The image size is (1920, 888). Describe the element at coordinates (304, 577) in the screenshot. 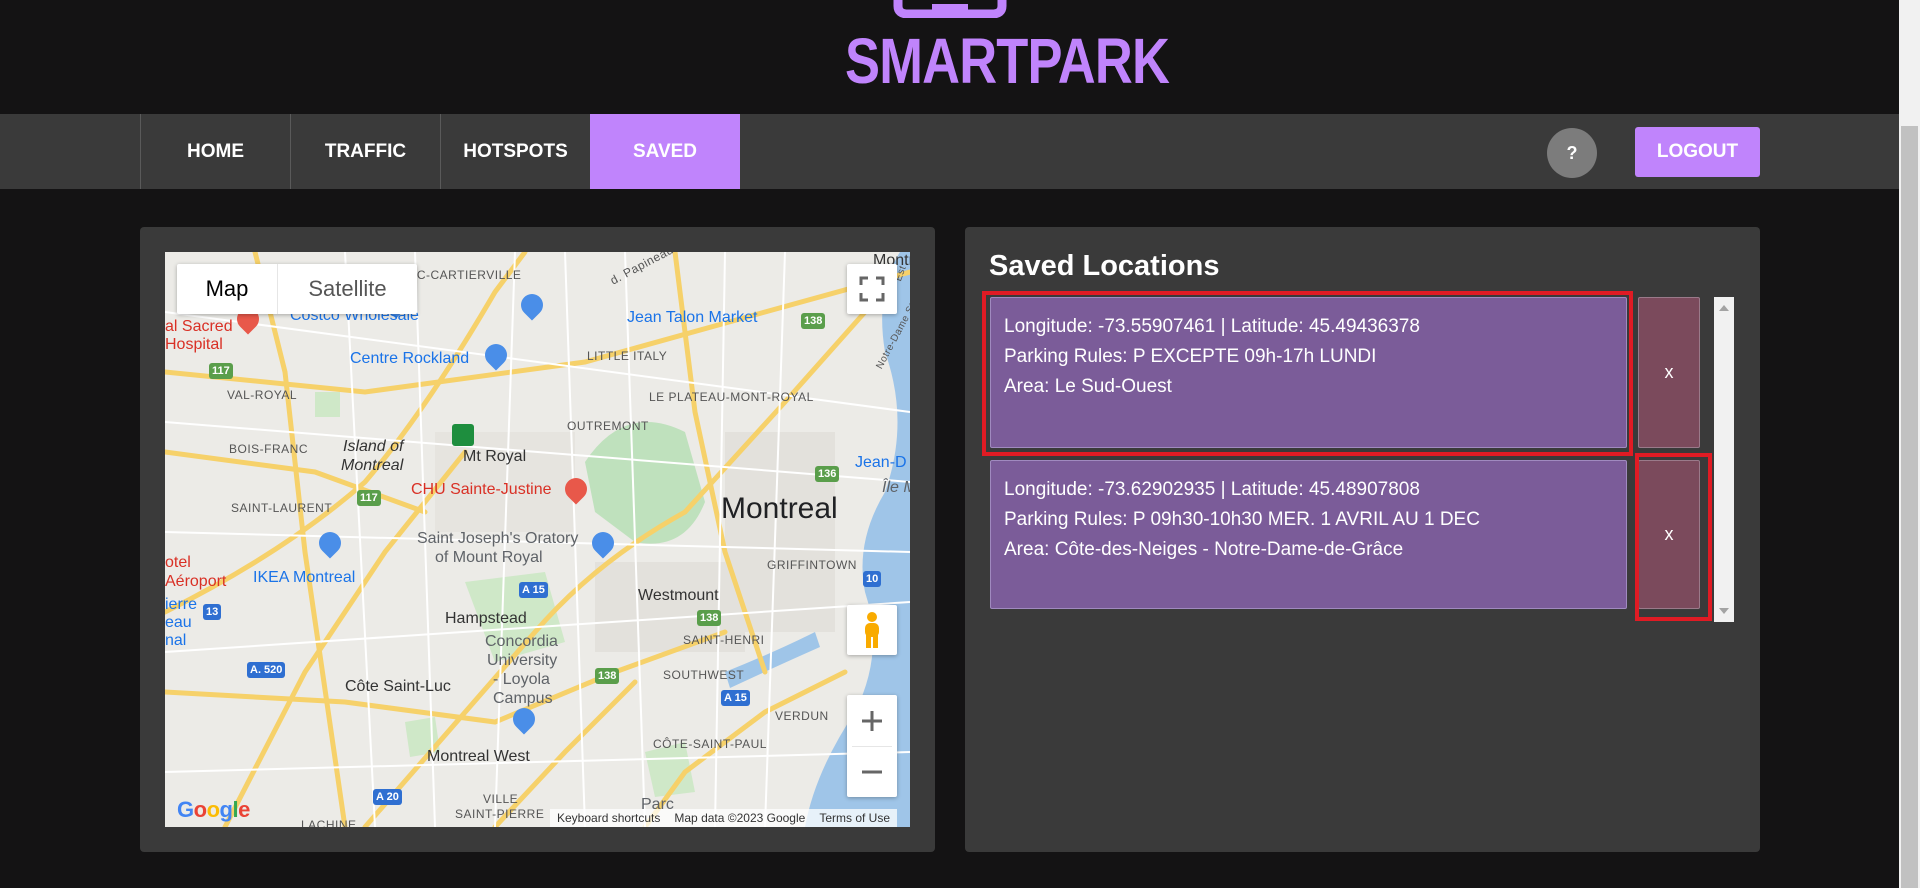

I see `map-label: IKEA Montreal` at that location.